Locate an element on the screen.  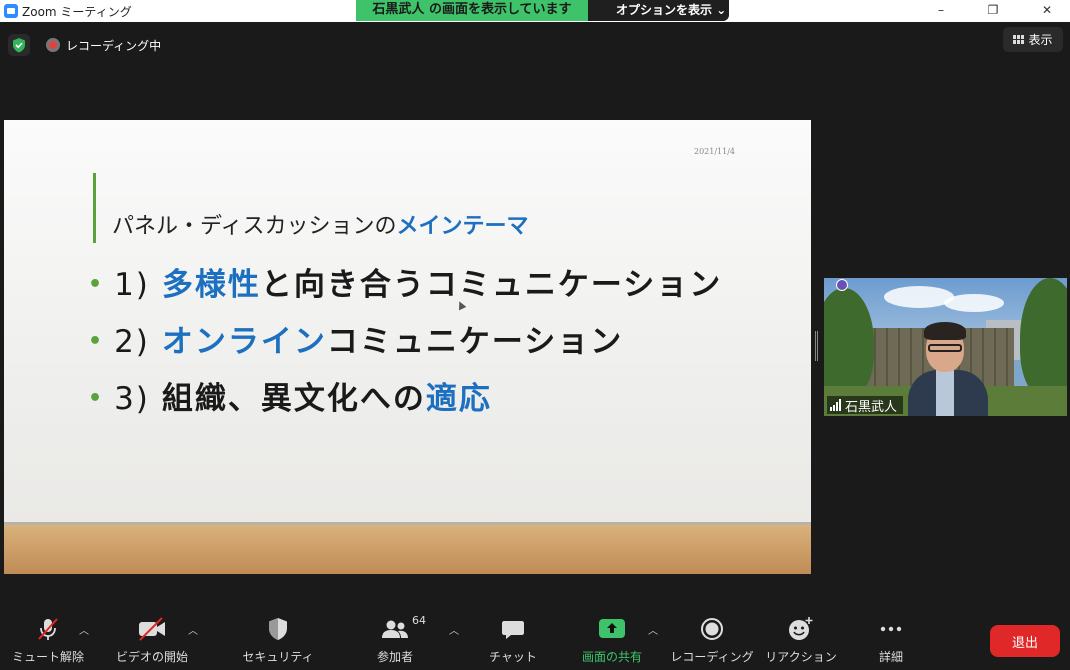
view-options-label: オプションを表示 is located at coordinates (664, 10).